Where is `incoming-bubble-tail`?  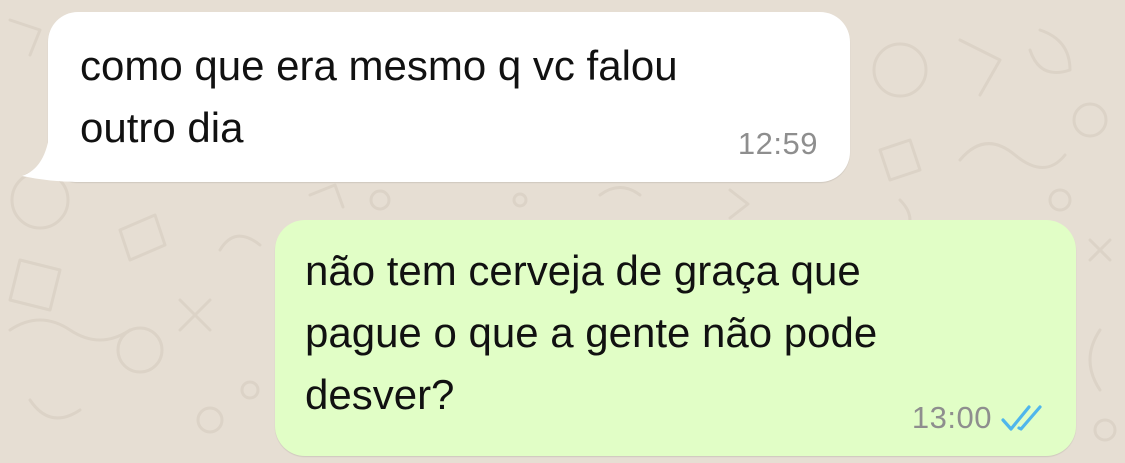
incoming-bubble-tail is located at coordinates (51, 156).